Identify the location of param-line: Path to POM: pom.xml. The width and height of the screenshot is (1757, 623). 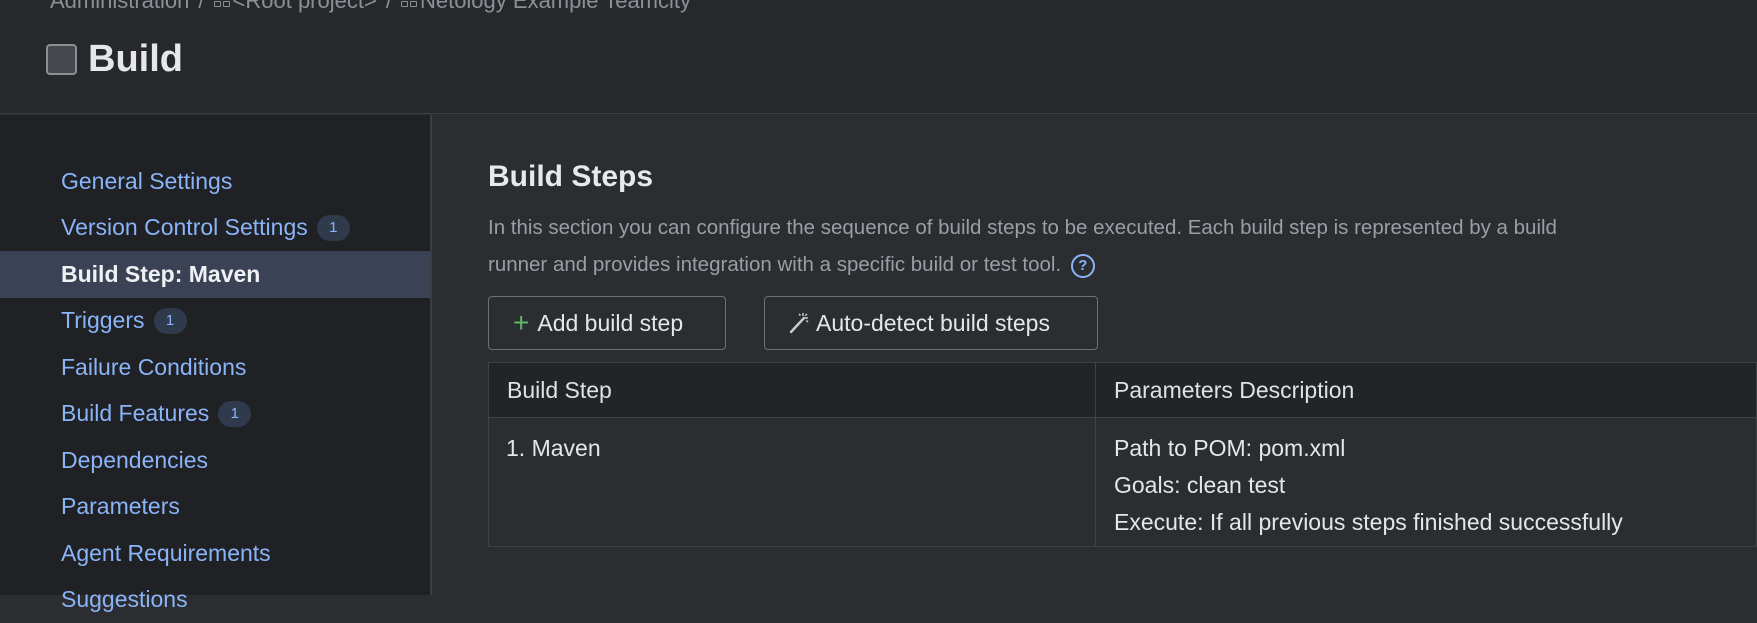
(1435, 448).